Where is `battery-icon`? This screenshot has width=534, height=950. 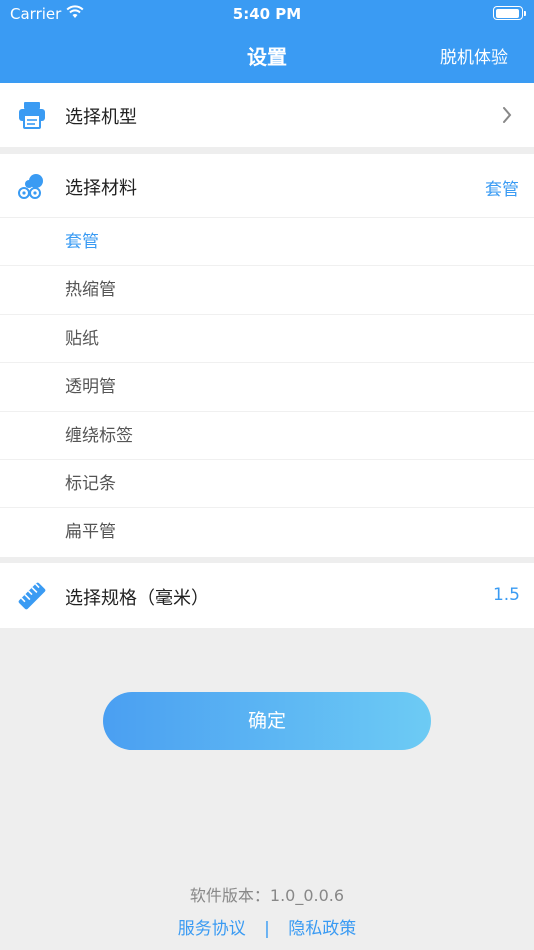 battery-icon is located at coordinates (509, 13).